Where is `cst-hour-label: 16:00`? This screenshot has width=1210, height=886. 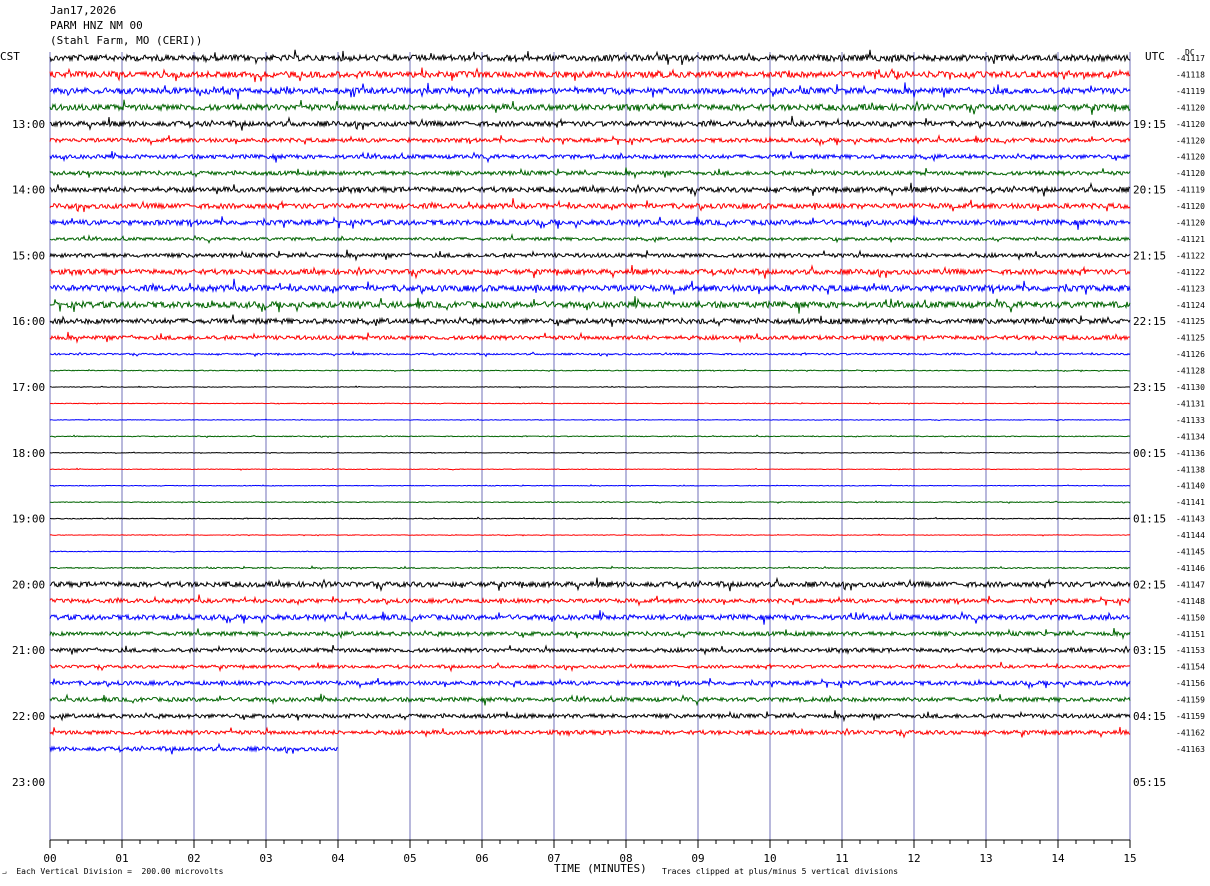
cst-hour-label: 16:00 is located at coordinates (28, 321).